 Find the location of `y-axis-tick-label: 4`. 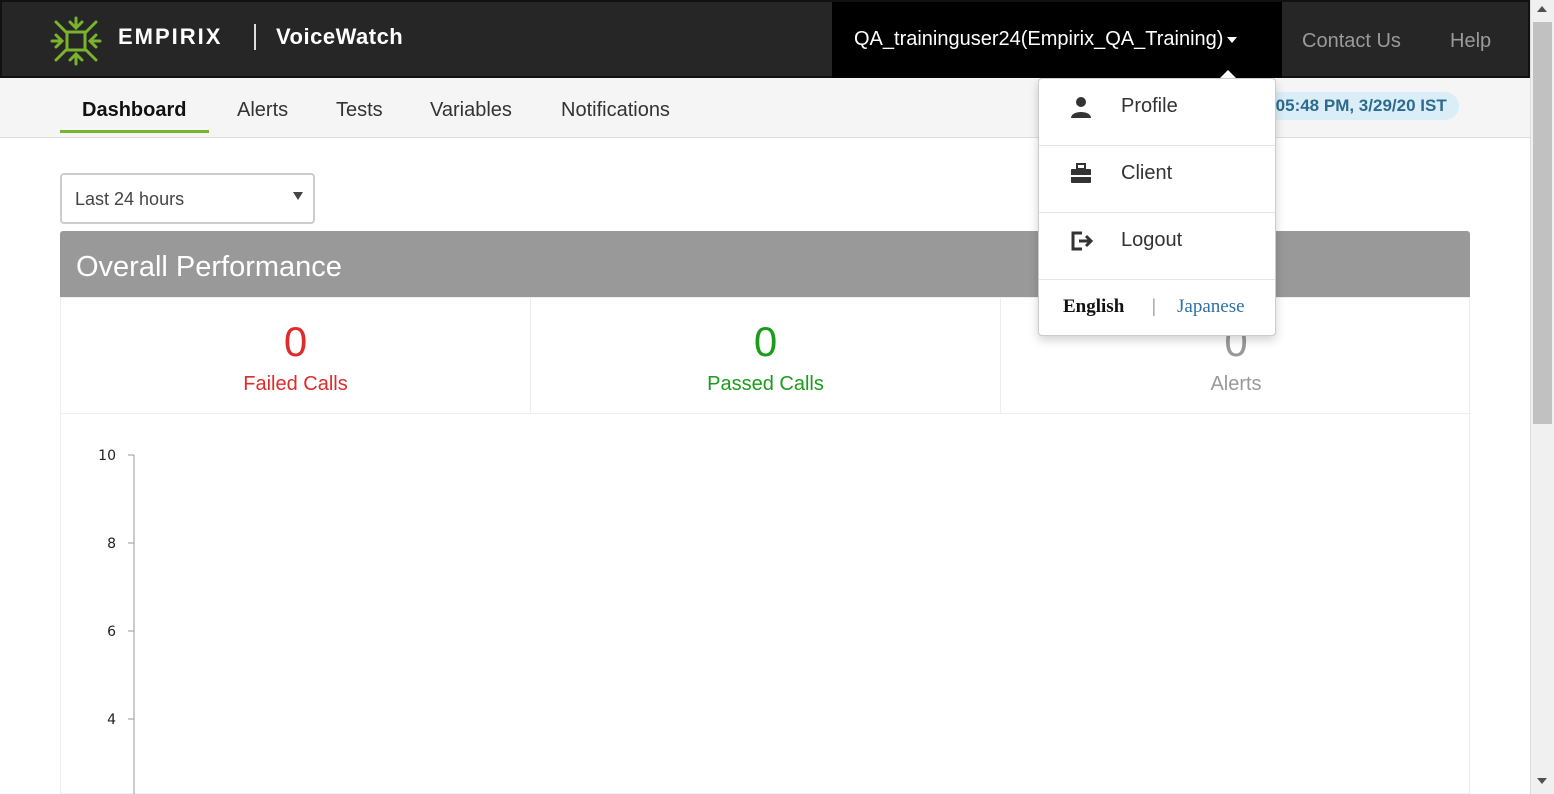

y-axis-tick-label: 4 is located at coordinates (111, 720).